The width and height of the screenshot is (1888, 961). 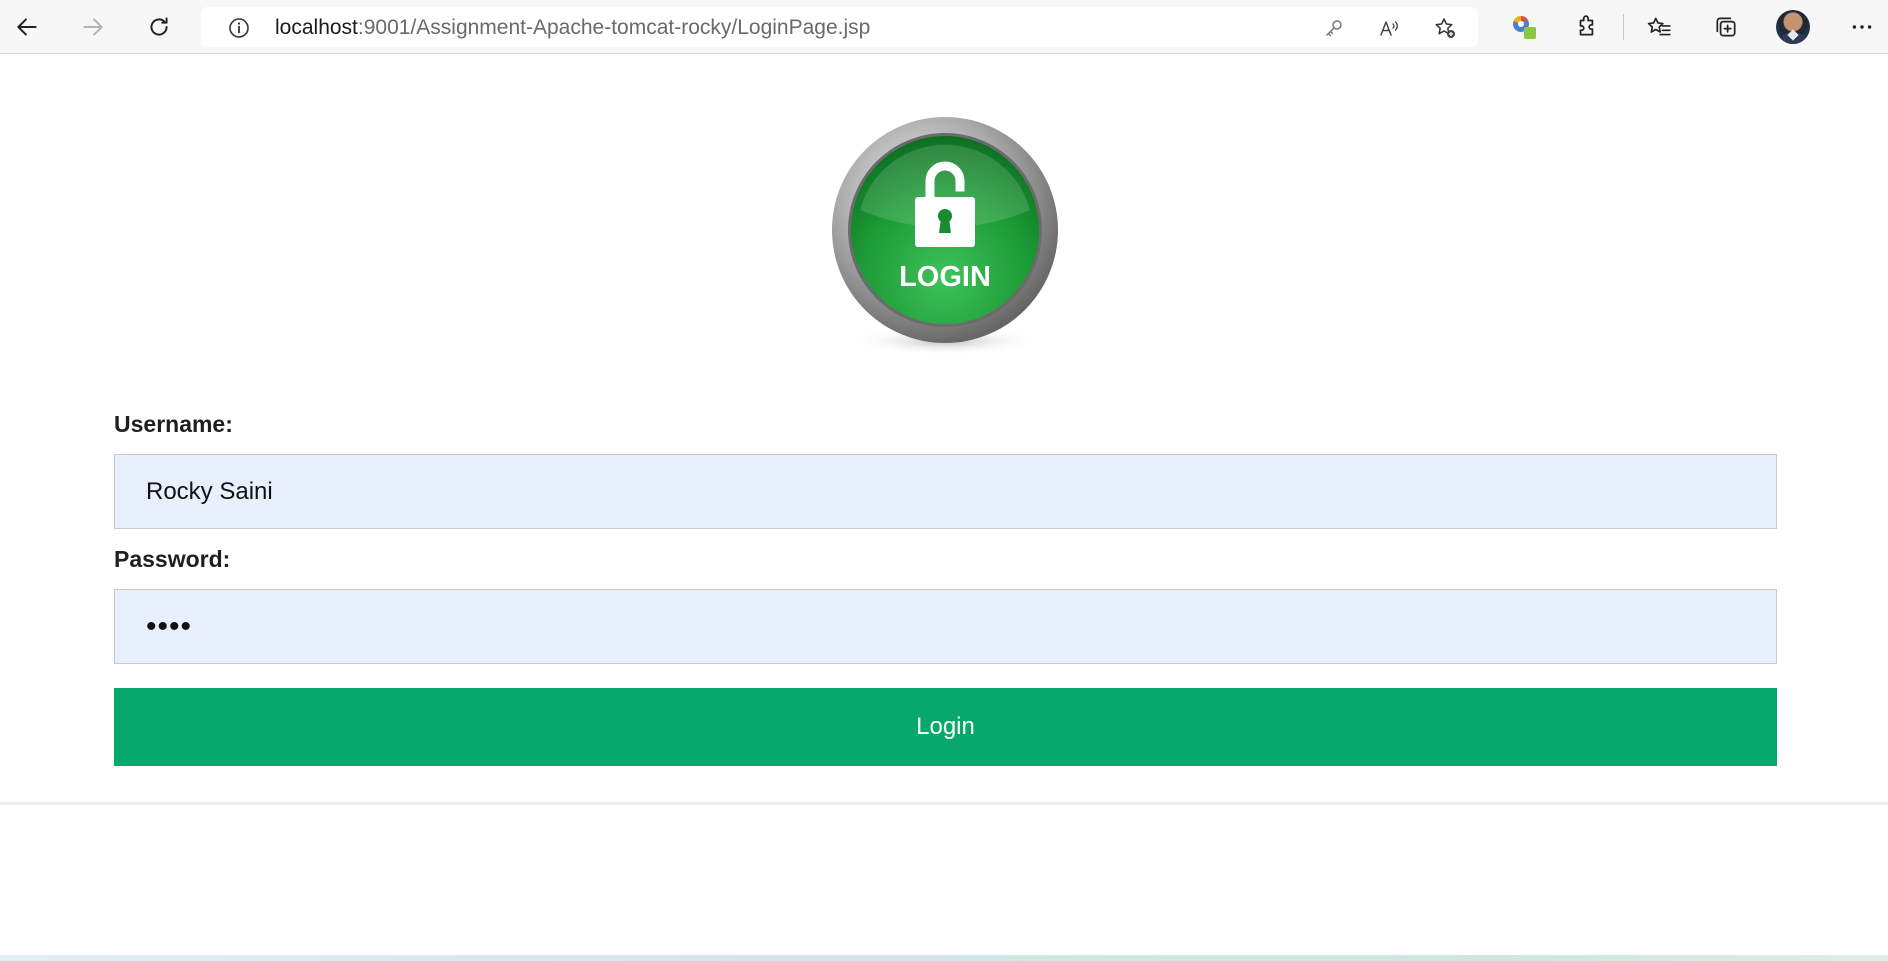 I want to click on extensions-icon, so click(x=1586, y=25).